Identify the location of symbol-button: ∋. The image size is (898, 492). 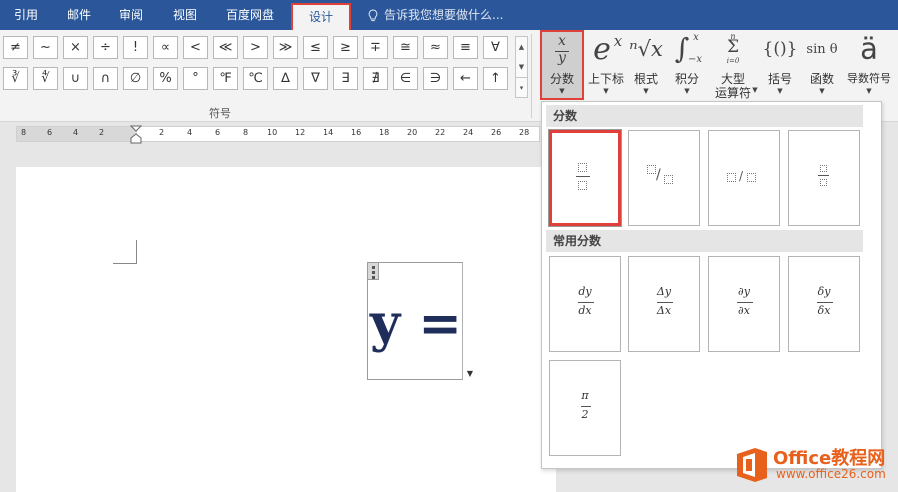
(435, 78).